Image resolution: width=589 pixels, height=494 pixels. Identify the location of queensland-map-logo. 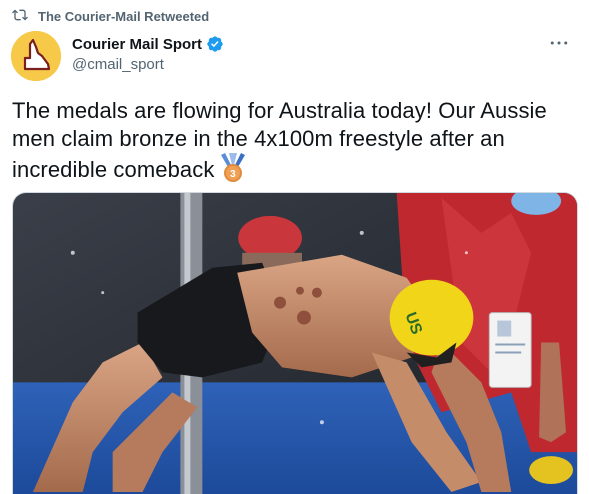
(36, 56).